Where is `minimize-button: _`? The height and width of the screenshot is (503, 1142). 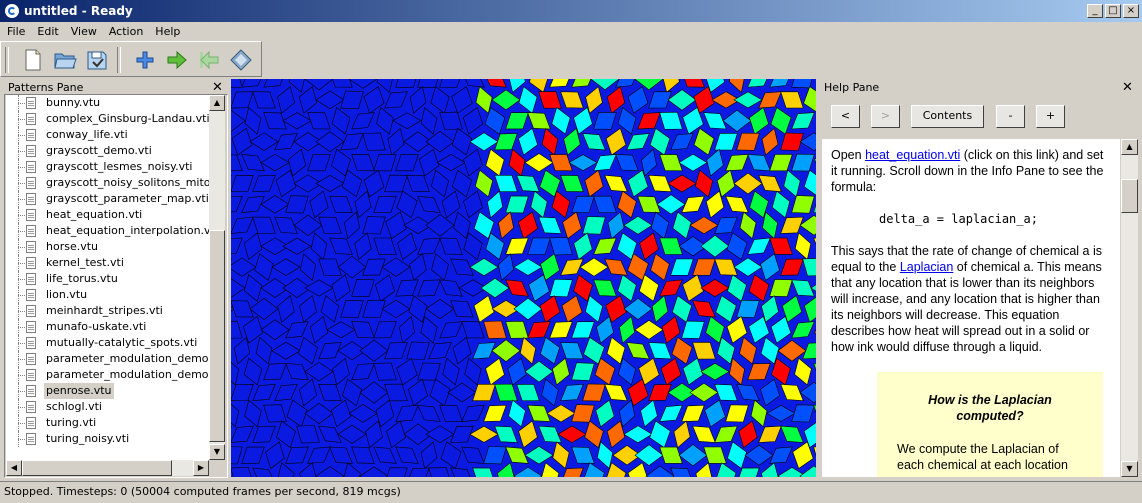 minimize-button: _ is located at coordinates (1095, 11).